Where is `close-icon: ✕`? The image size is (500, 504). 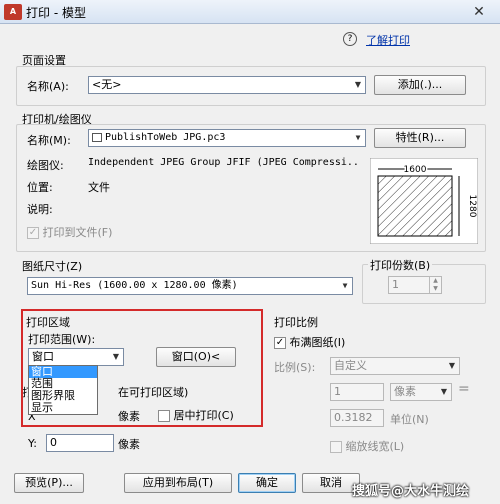
close-icon: ✕ is located at coordinates (479, 12).